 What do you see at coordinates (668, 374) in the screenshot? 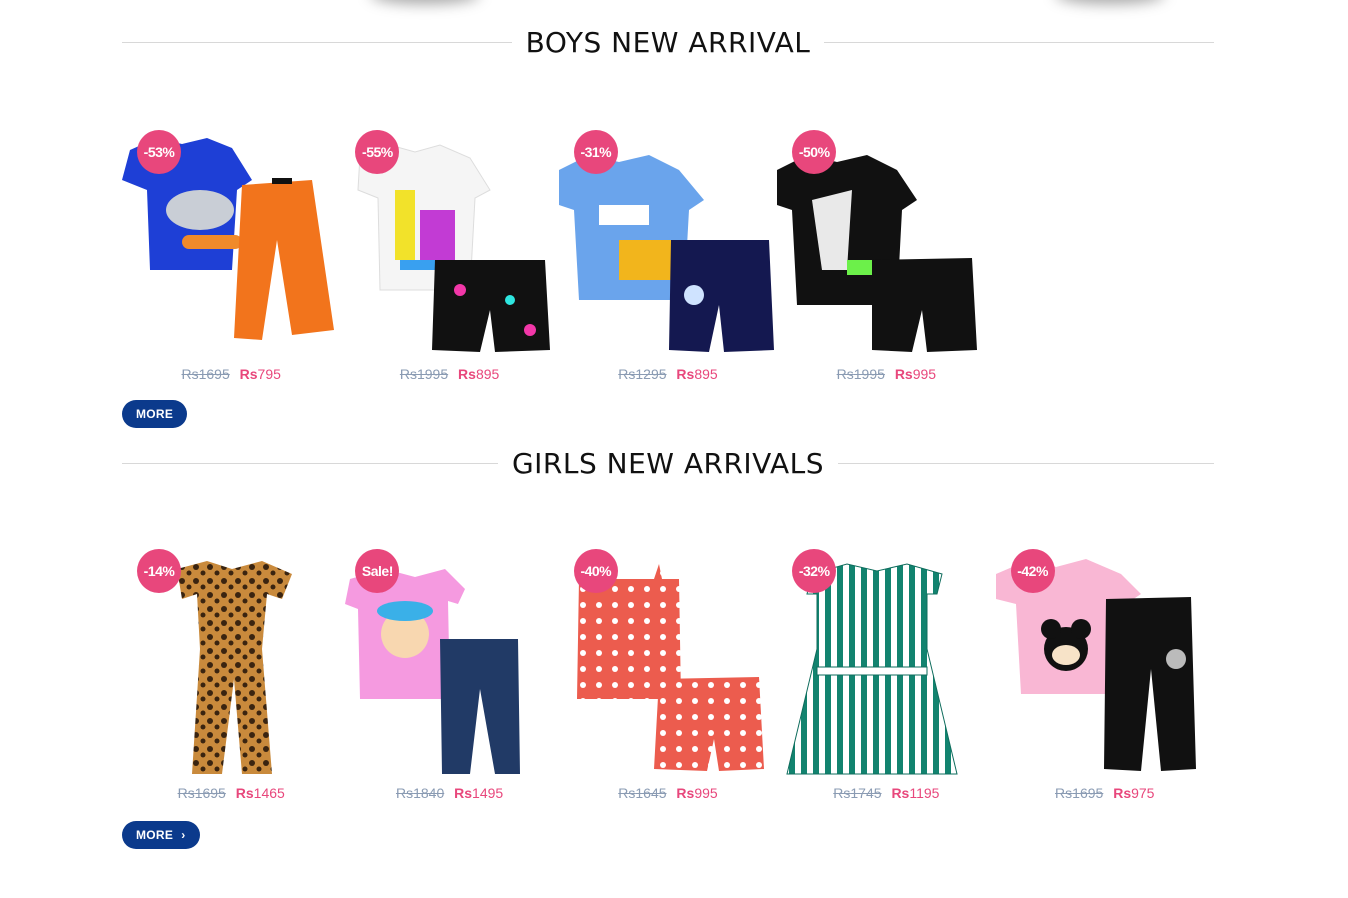
I see `price-row: Rs1295 Rs895` at bounding box center [668, 374].